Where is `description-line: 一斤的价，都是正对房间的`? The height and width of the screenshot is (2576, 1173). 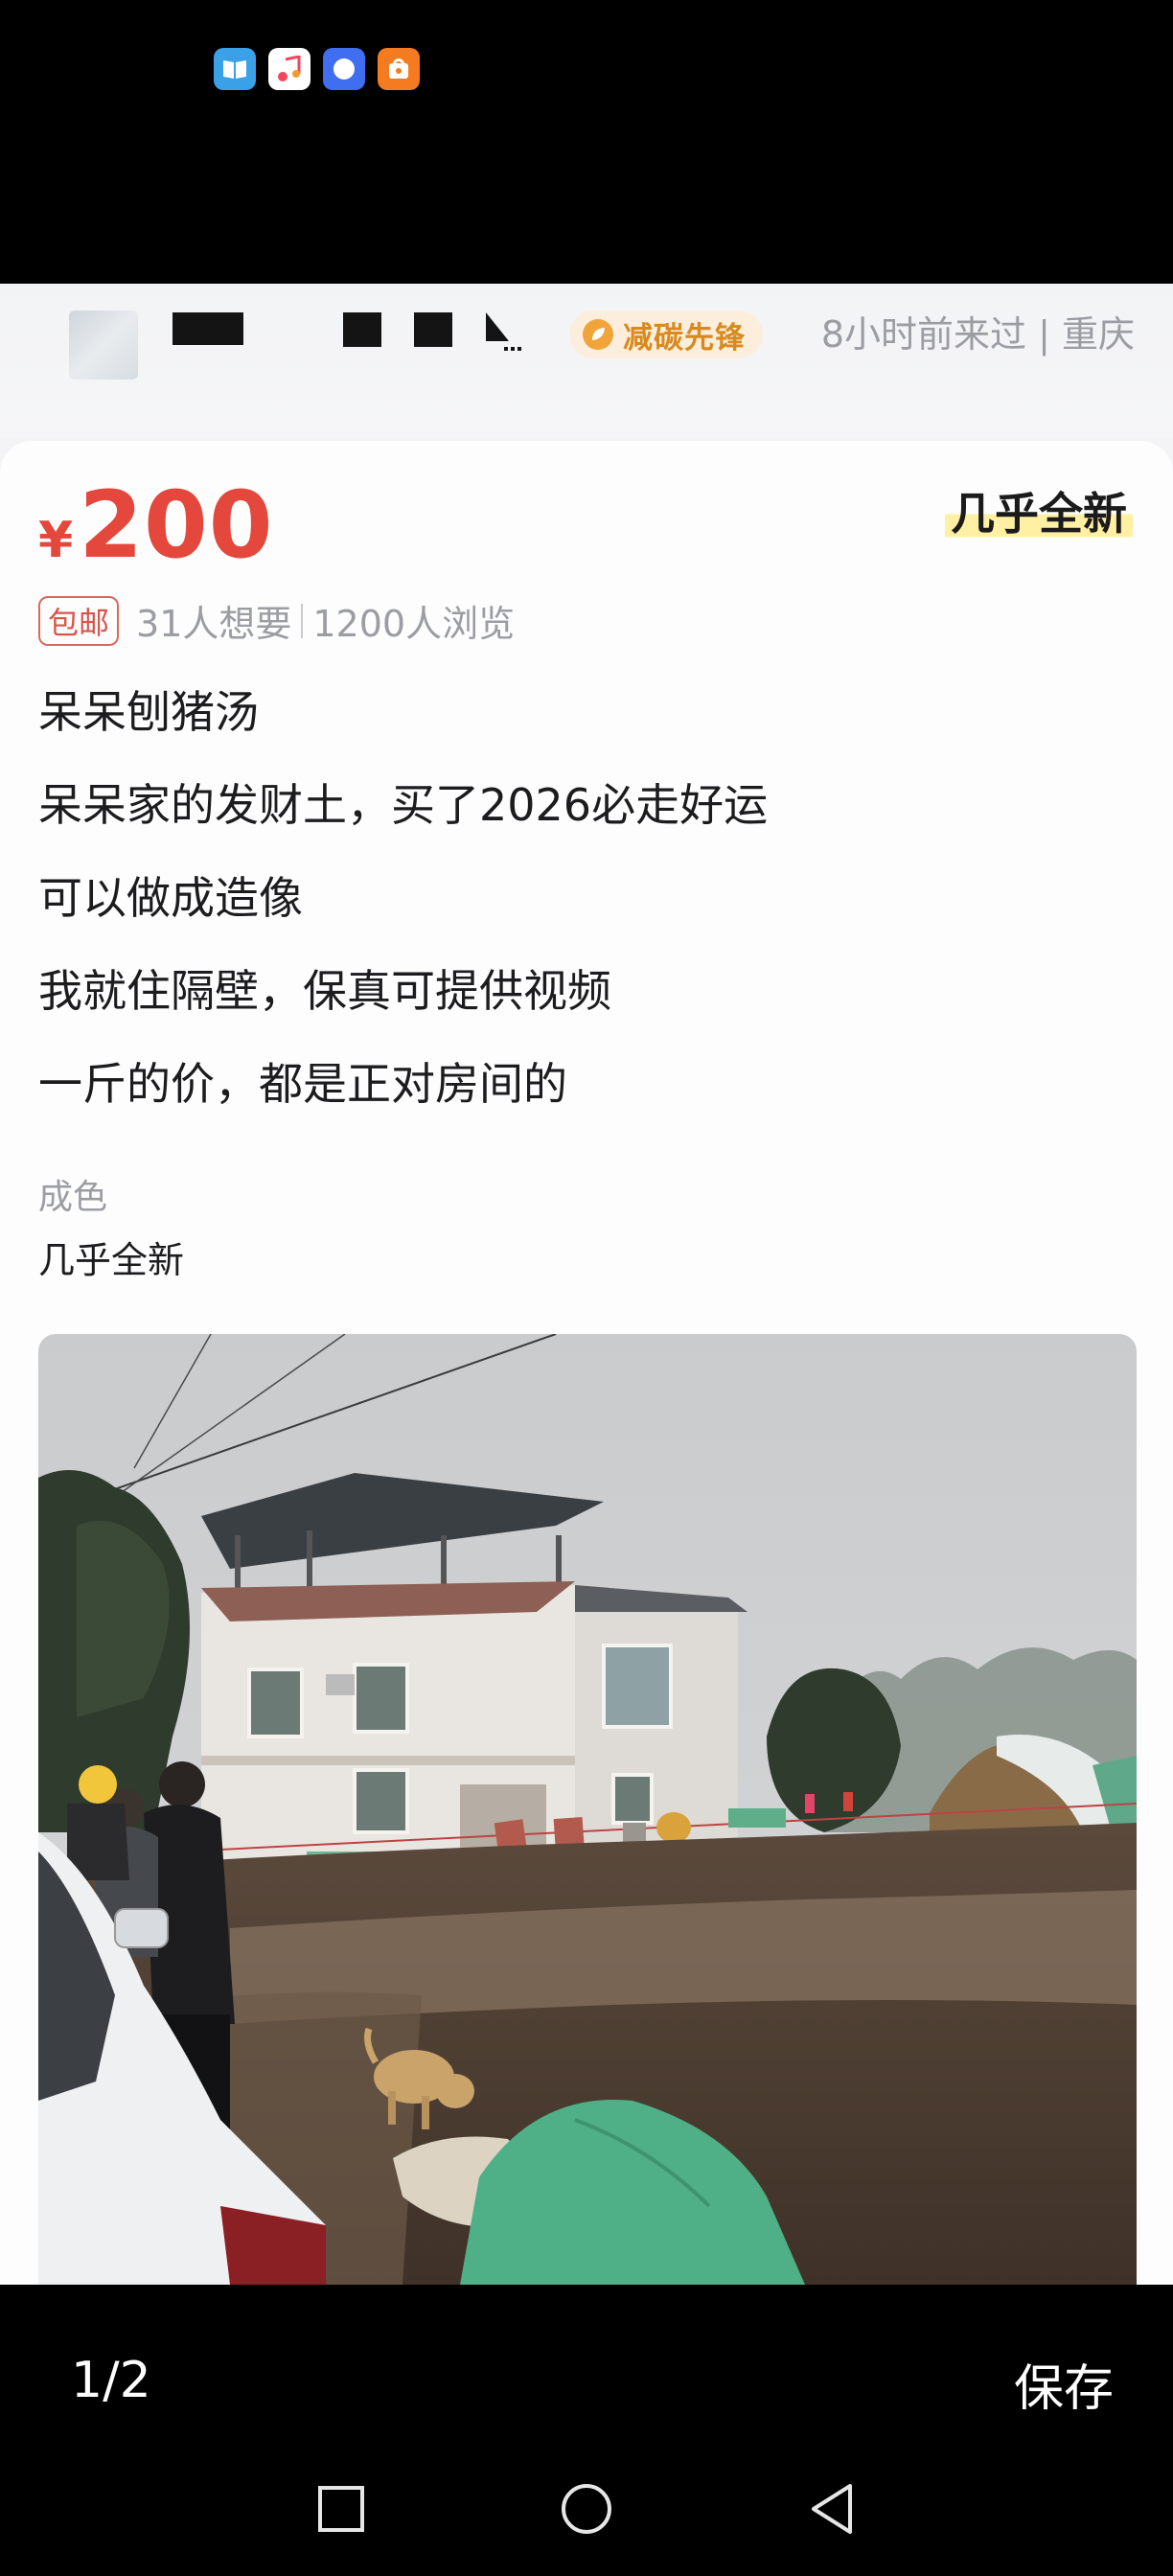
description-line: 一斤的价，都是正对房间的 is located at coordinates (302, 1084).